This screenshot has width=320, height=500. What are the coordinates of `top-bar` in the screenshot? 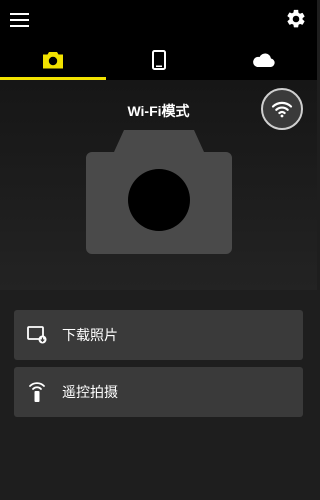 It's located at (158, 20).